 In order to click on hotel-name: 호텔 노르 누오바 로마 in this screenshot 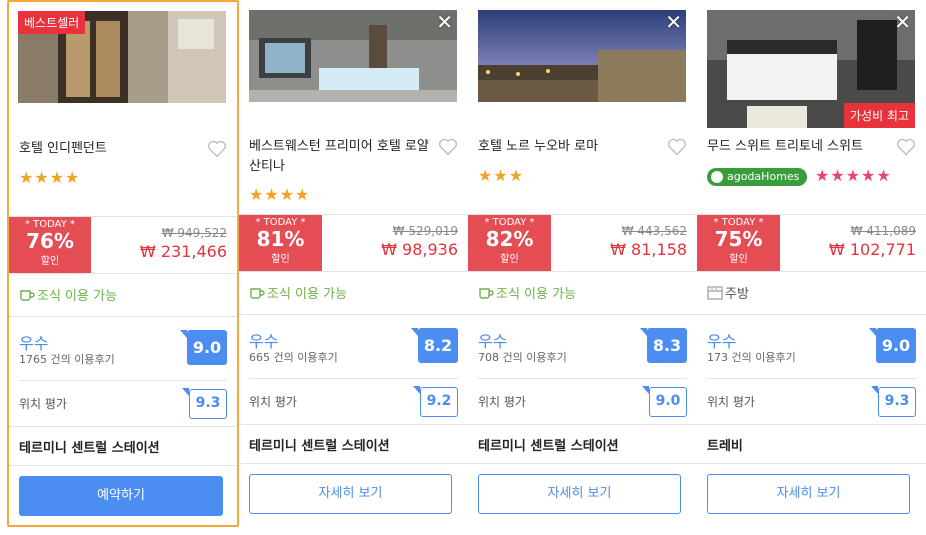, I will do `click(570, 147)`.